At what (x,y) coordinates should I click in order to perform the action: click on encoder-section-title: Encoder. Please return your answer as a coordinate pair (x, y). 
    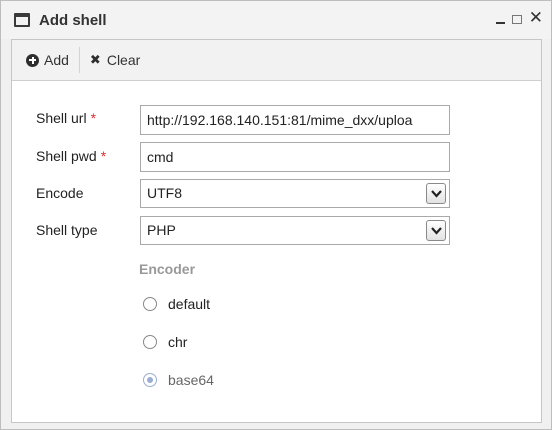
    Looking at the image, I should click on (167, 269).